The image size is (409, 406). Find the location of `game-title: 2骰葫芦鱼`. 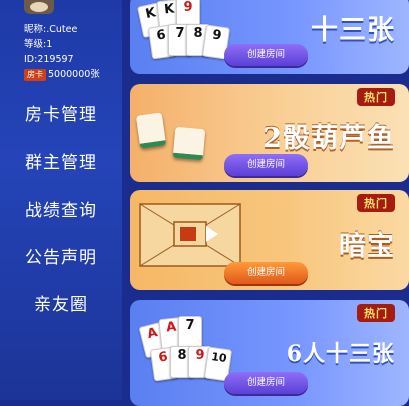

game-title: 2骰葫芦鱼 is located at coordinates (329, 138).